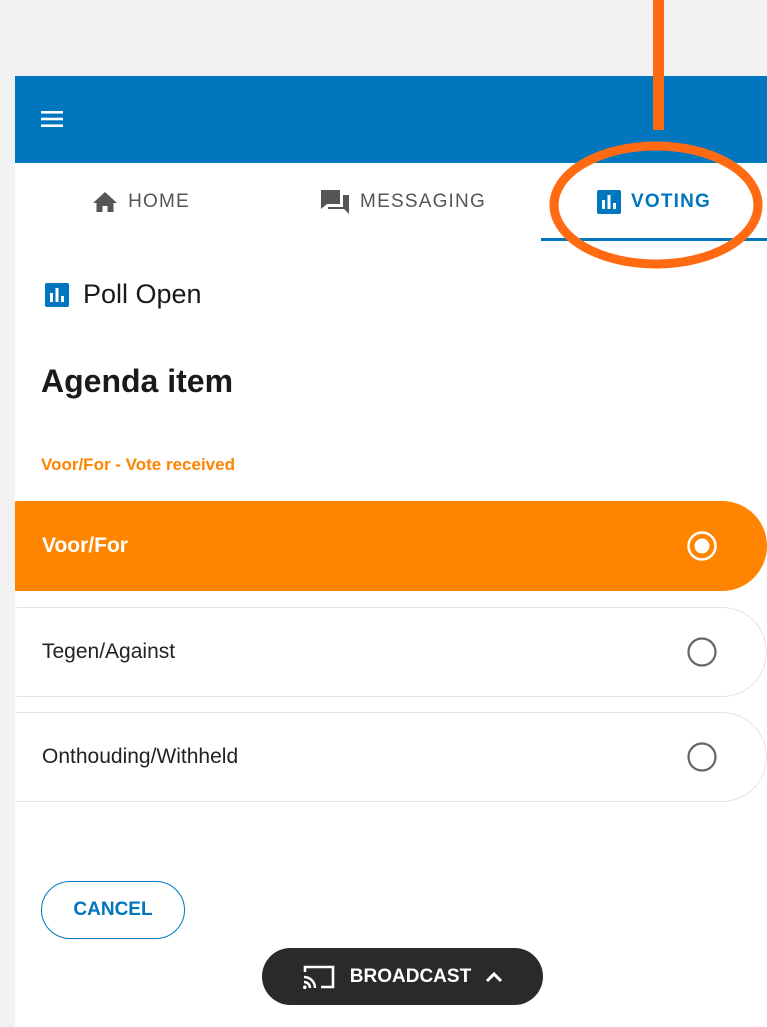  I want to click on top-app-bar, so click(391, 119).